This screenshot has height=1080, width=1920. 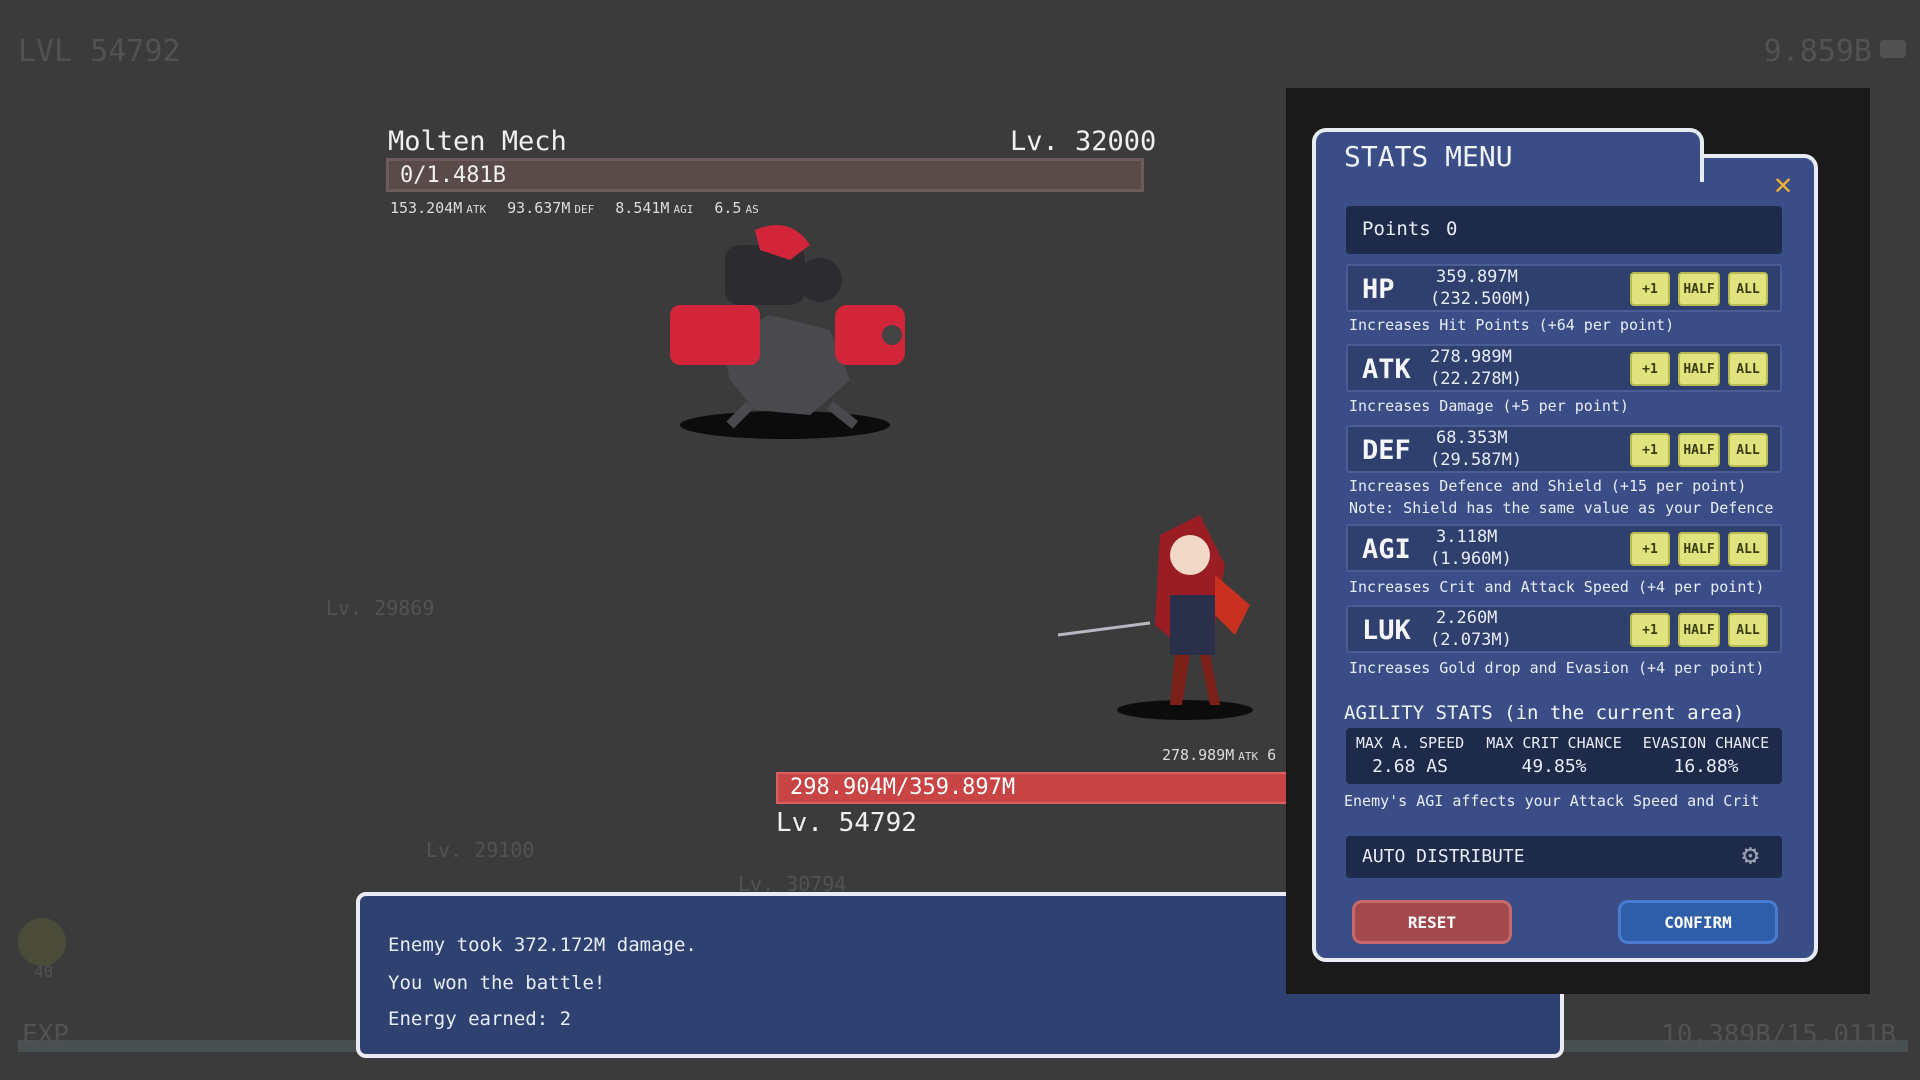 I want to click on enemy-as-unit: AS, so click(x=752, y=209).